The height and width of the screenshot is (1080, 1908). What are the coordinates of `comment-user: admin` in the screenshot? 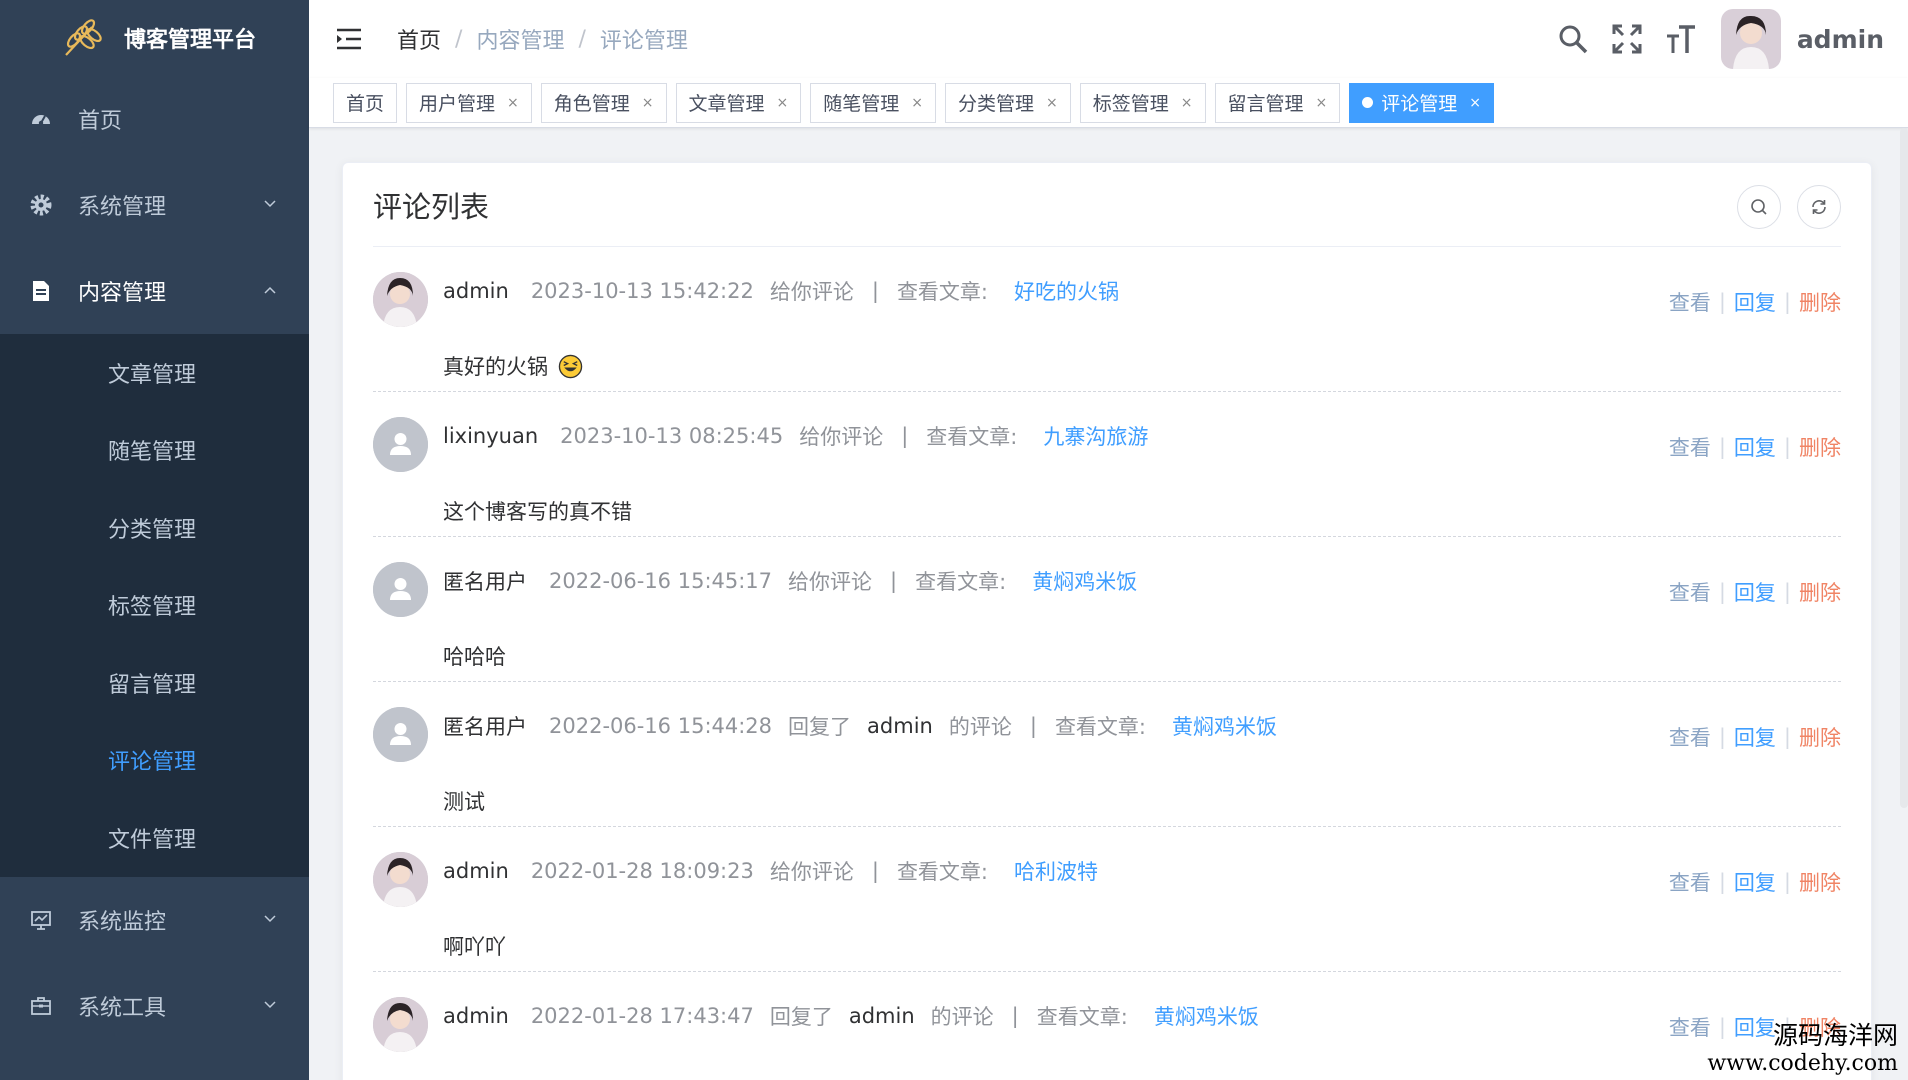 It's located at (476, 871).